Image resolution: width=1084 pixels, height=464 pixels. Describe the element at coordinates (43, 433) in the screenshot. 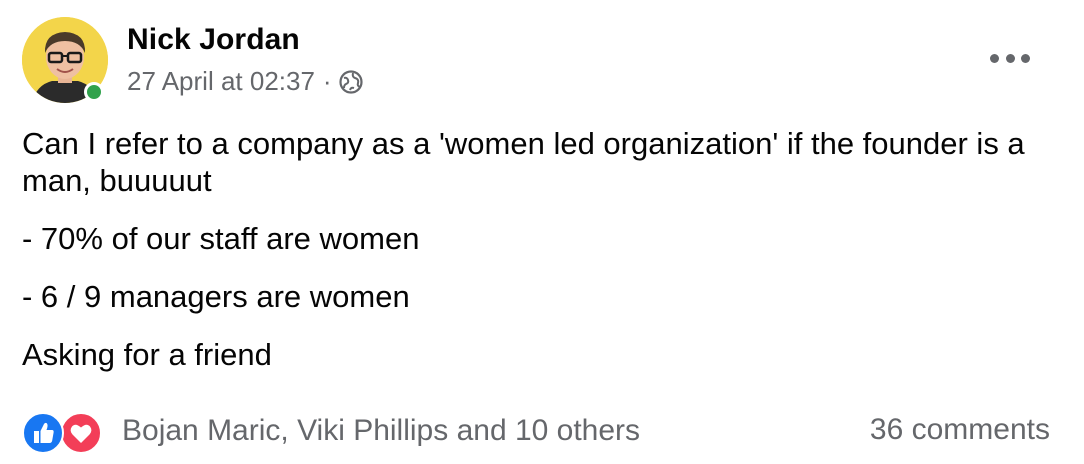

I see `like-icon` at that location.